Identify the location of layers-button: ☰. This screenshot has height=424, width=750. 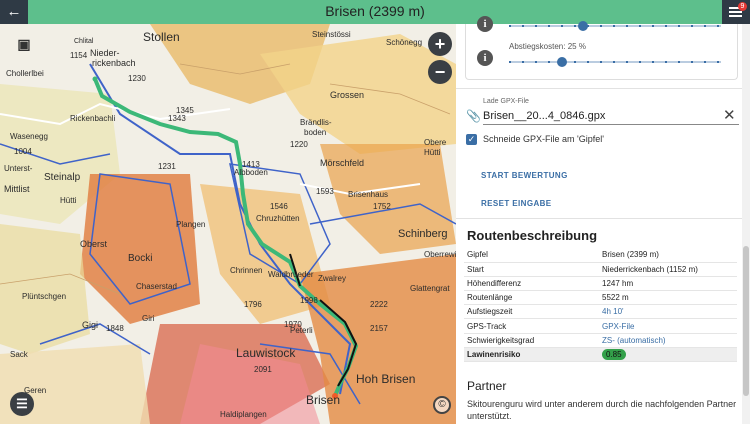
(22, 404).